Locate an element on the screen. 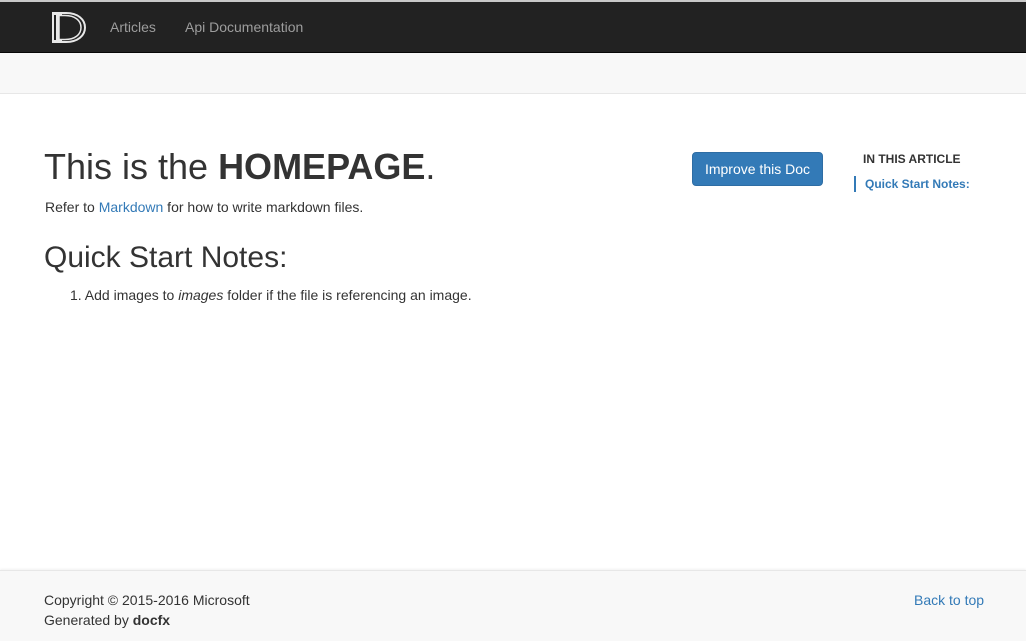 This screenshot has height=641, width=1026. list-item-number: 1. is located at coordinates (76, 295).